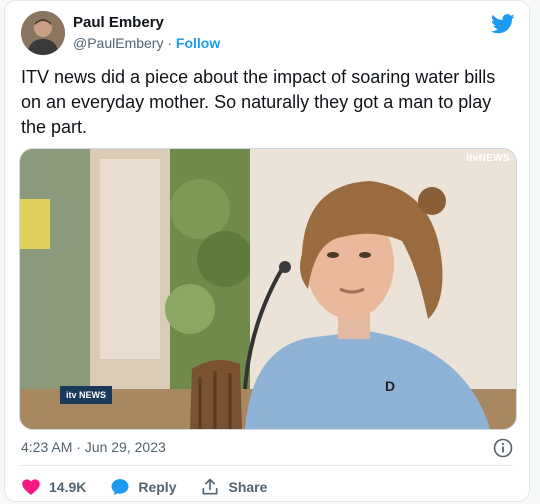 This screenshot has height=504, width=540. I want to click on reply-label: Reply, so click(157, 487).